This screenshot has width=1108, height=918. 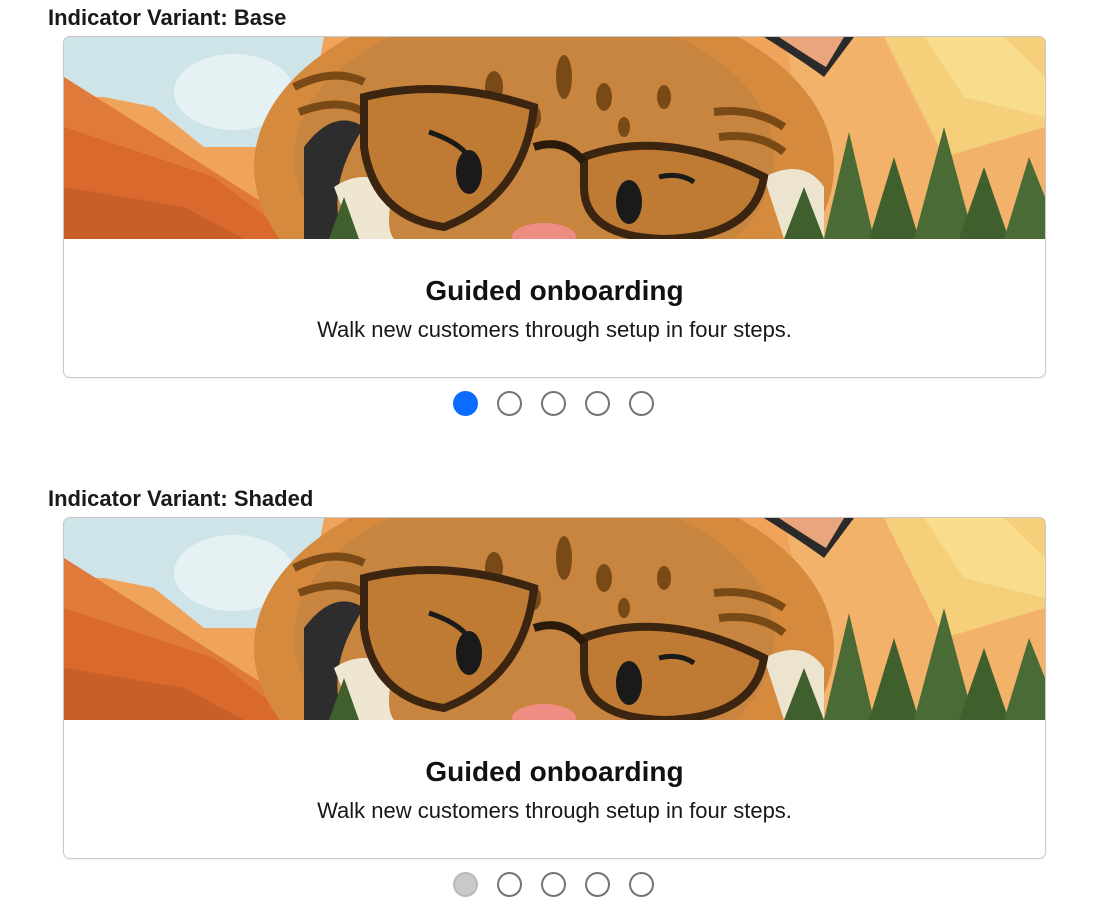 I want to click on section-title: Indicator Variant: Shaded, so click(x=181, y=498).